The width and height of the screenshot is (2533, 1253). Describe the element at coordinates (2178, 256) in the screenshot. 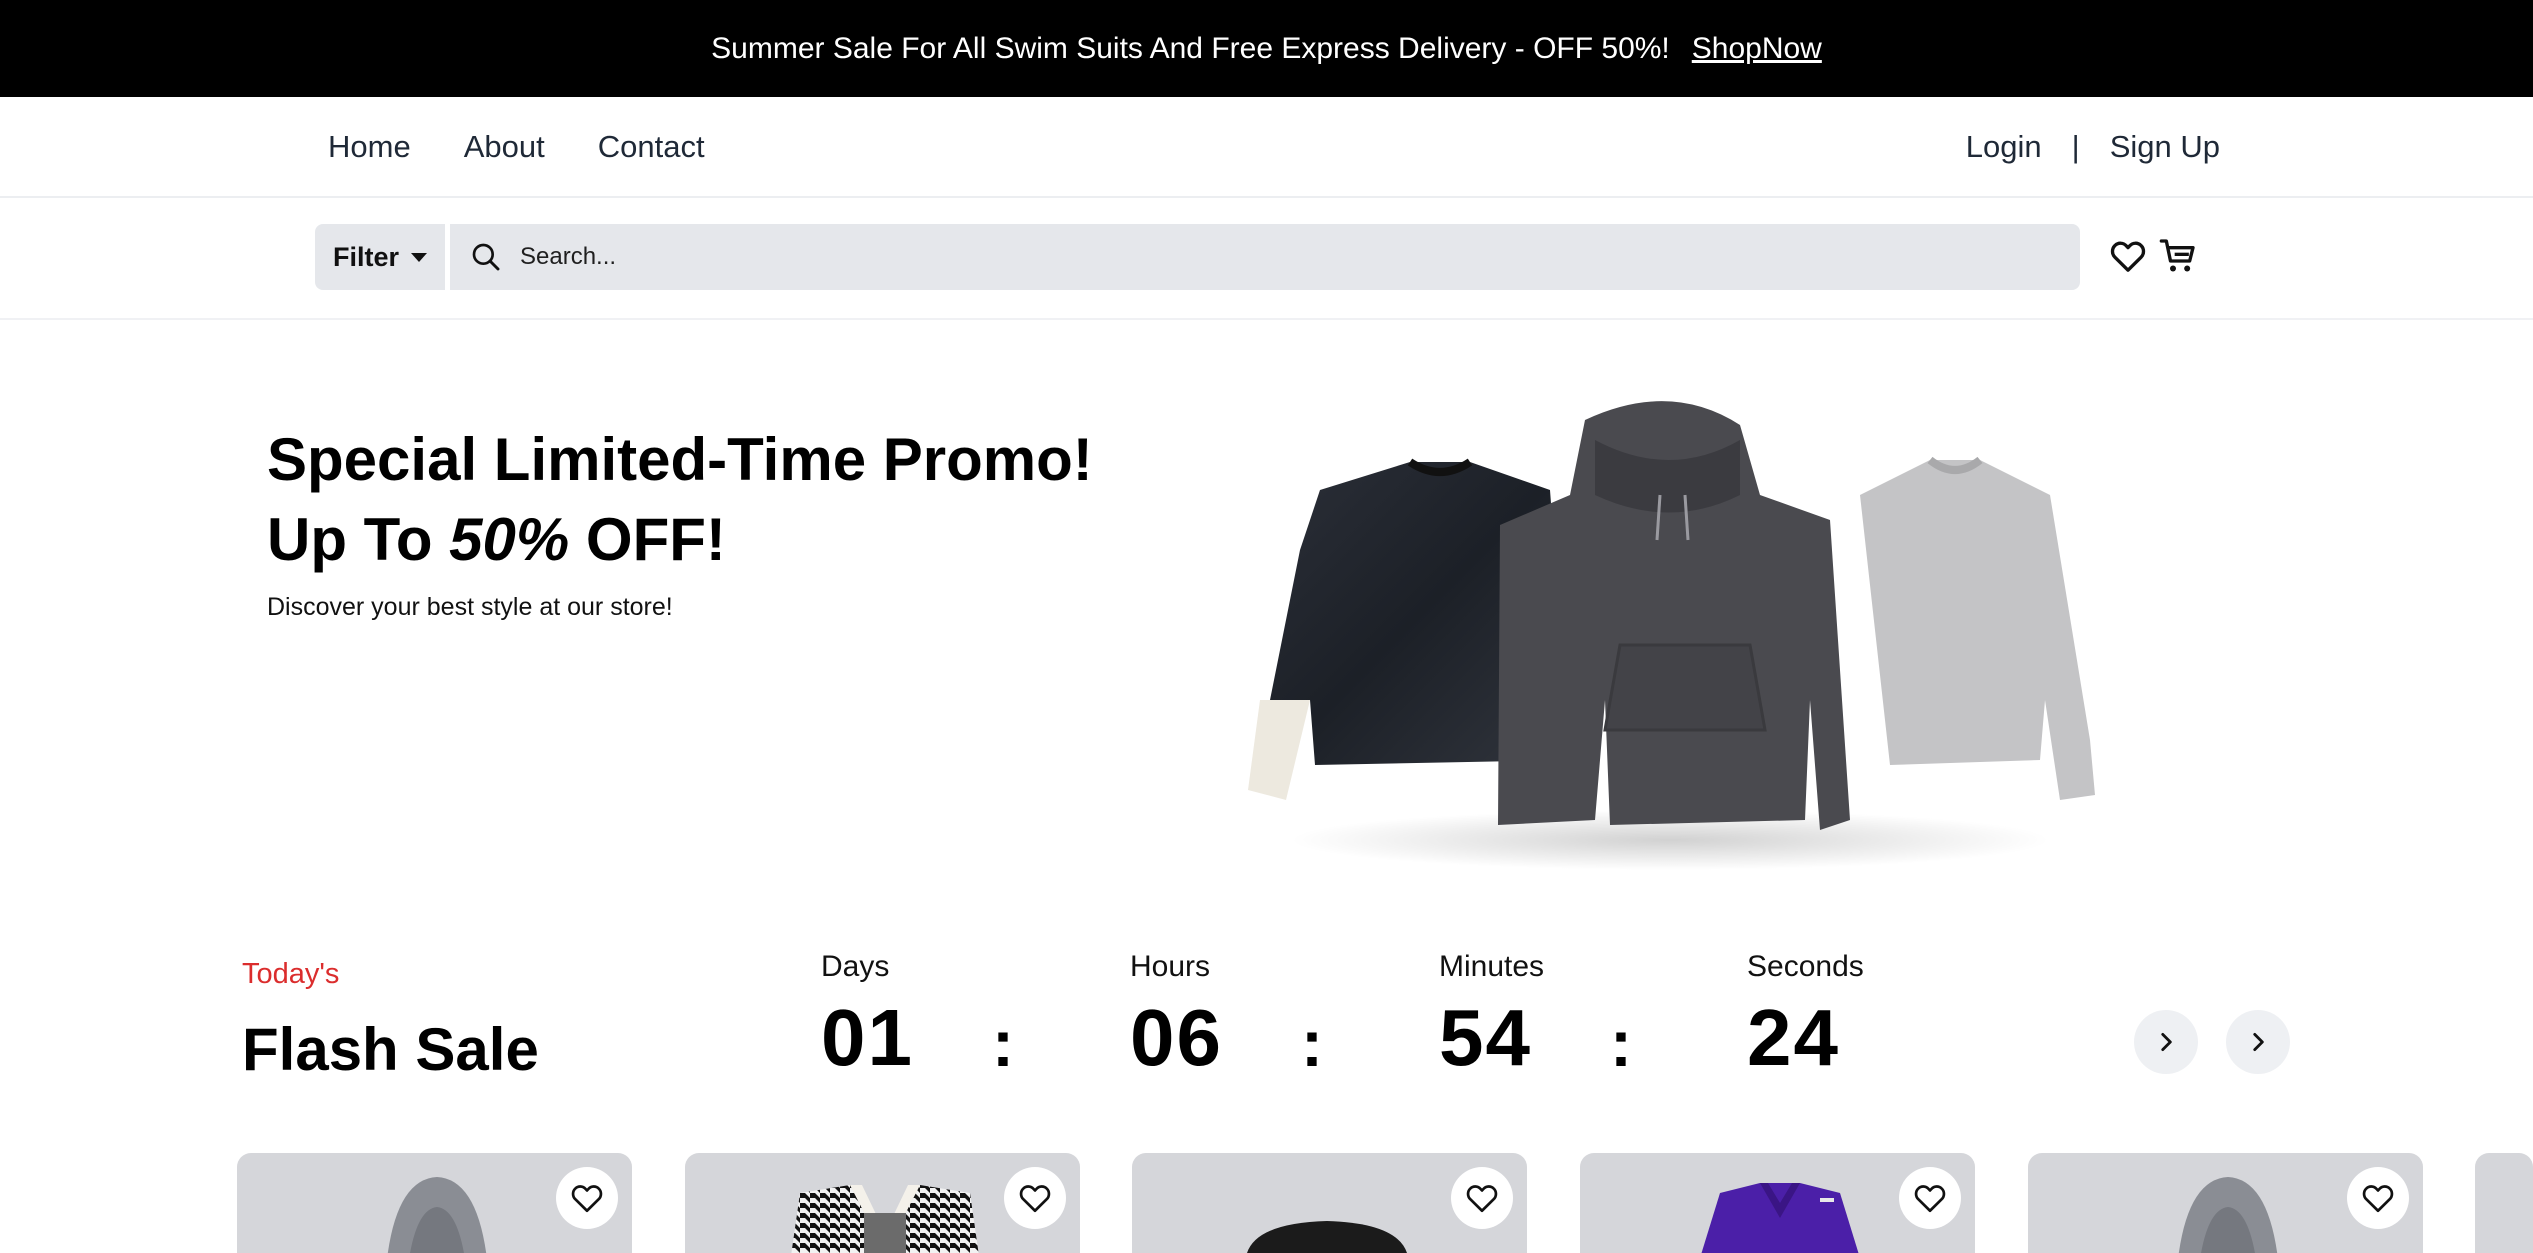

I see `cart-icon` at that location.